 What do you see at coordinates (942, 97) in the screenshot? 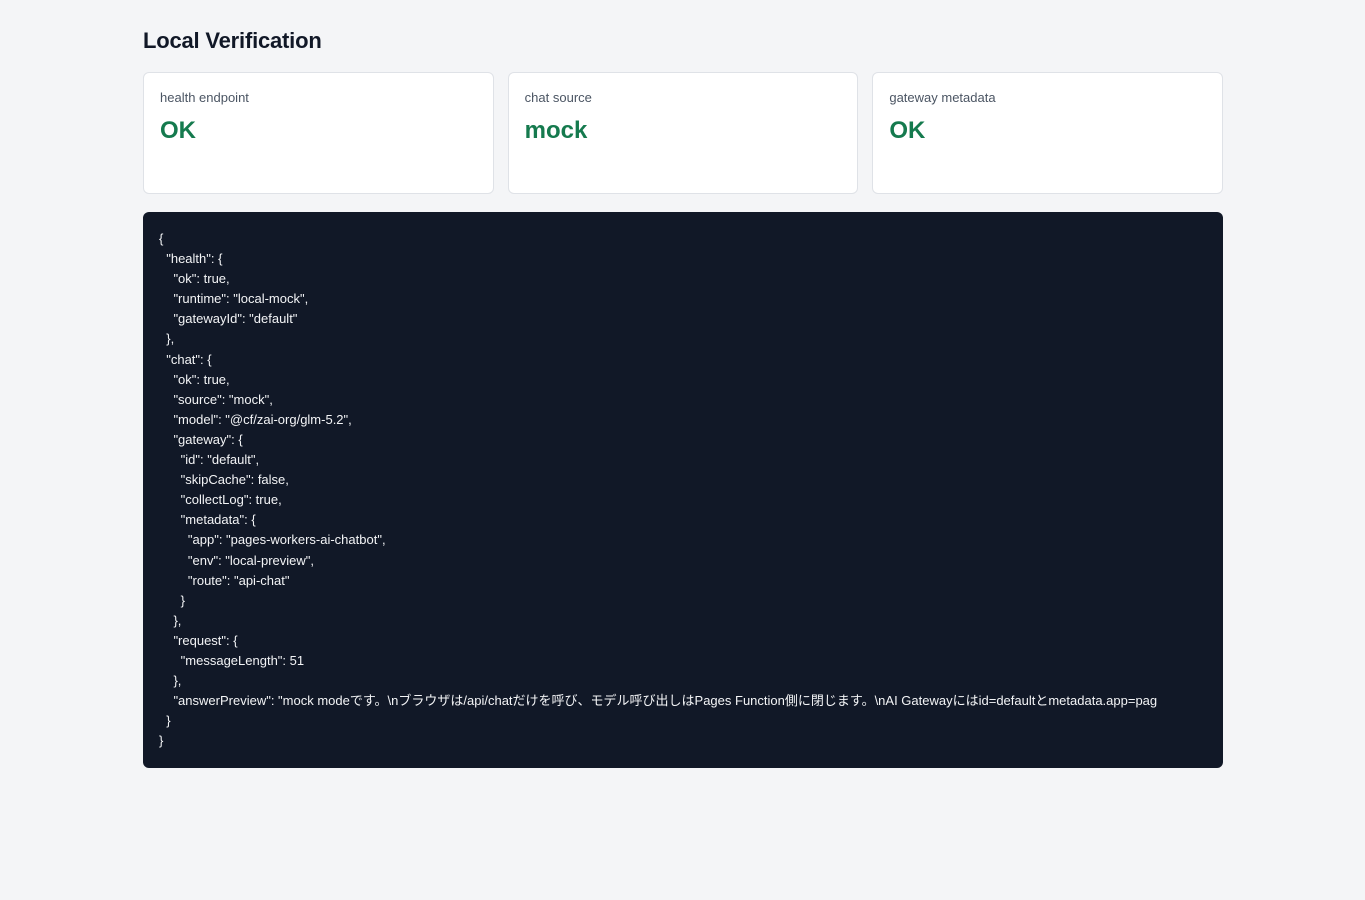
I see `gateway-metadata-label: gateway metadata` at bounding box center [942, 97].